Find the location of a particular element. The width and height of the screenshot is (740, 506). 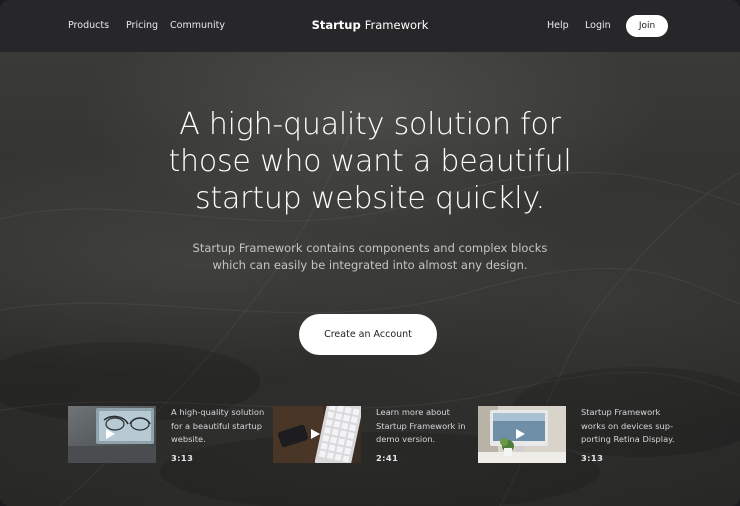

video-thumbnail-glasses is located at coordinates (112, 434).